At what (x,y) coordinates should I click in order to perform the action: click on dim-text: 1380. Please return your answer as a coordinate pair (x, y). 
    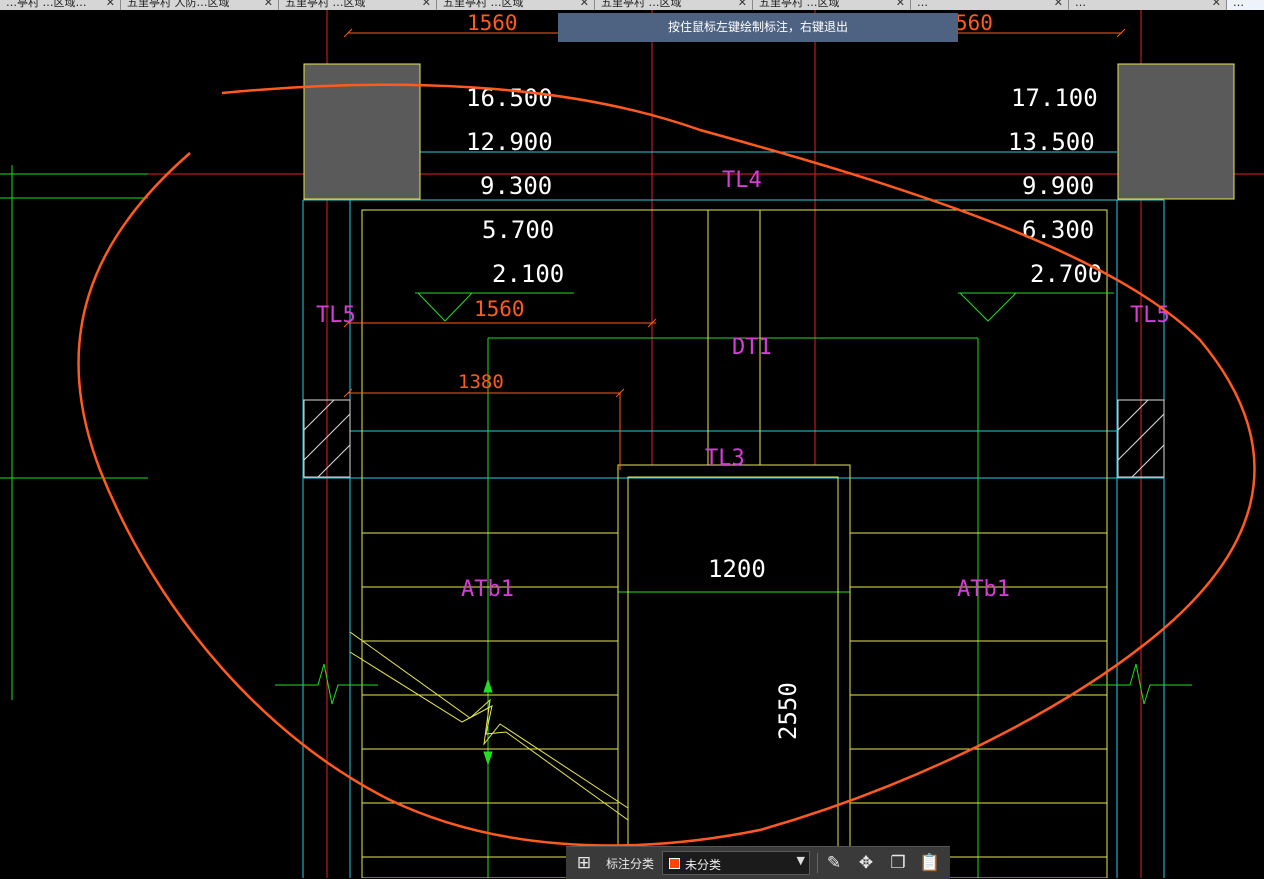
    Looking at the image, I should click on (481, 382).